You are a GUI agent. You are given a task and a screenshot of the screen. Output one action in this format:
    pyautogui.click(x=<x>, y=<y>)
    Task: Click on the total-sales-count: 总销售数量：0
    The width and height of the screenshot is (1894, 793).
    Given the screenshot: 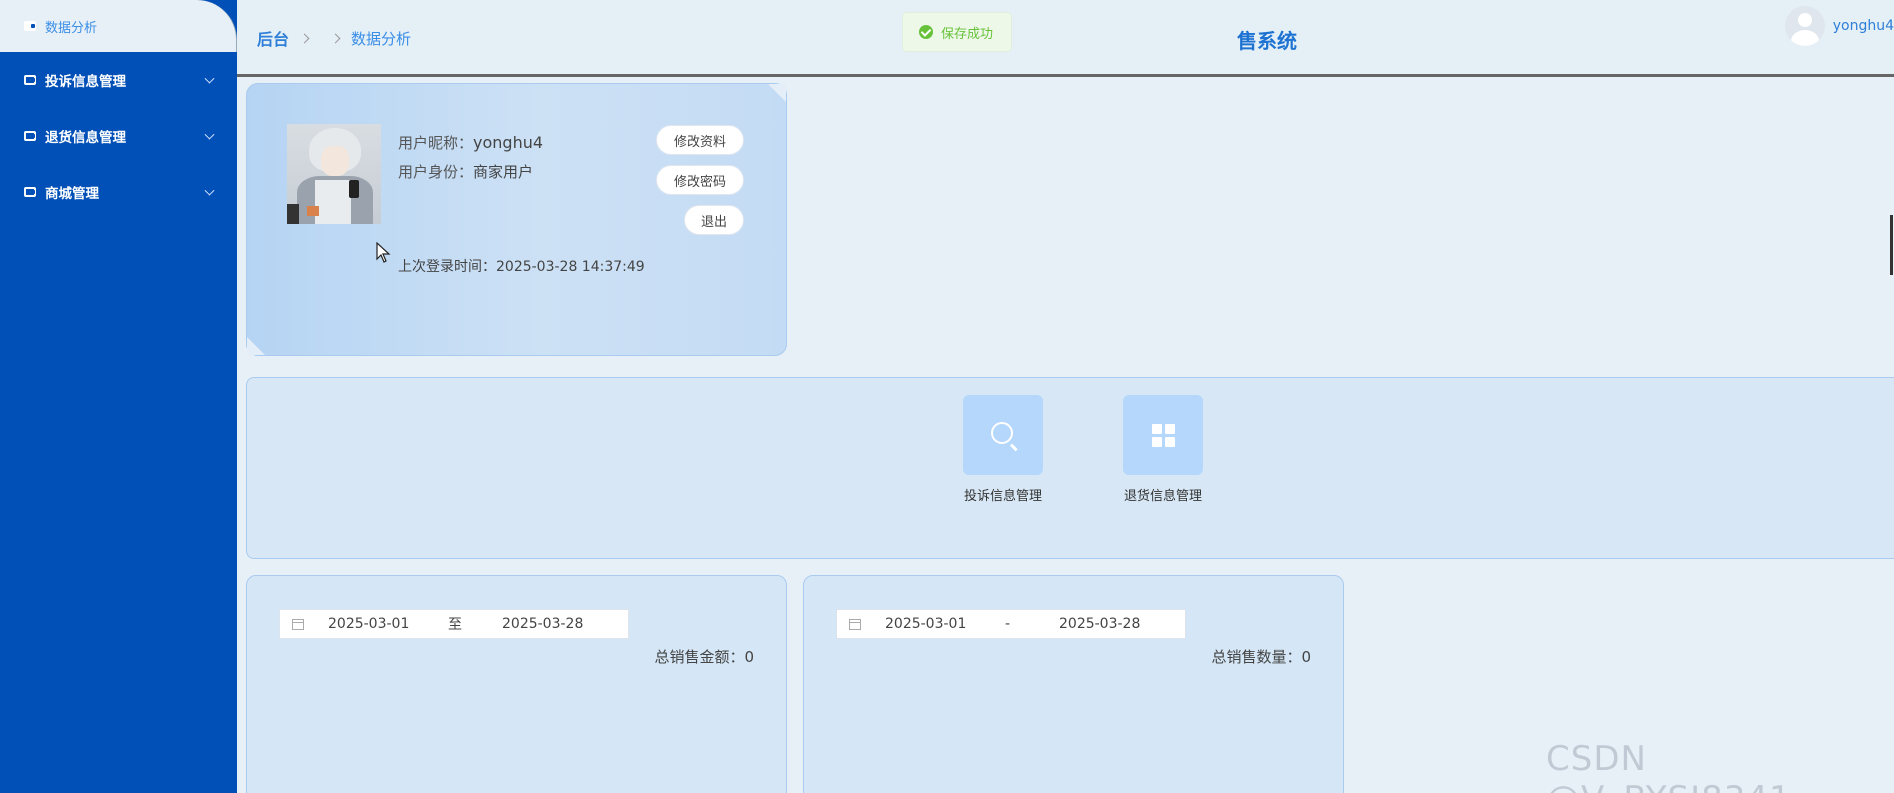 What is the action you would take?
    pyautogui.click(x=1261, y=656)
    